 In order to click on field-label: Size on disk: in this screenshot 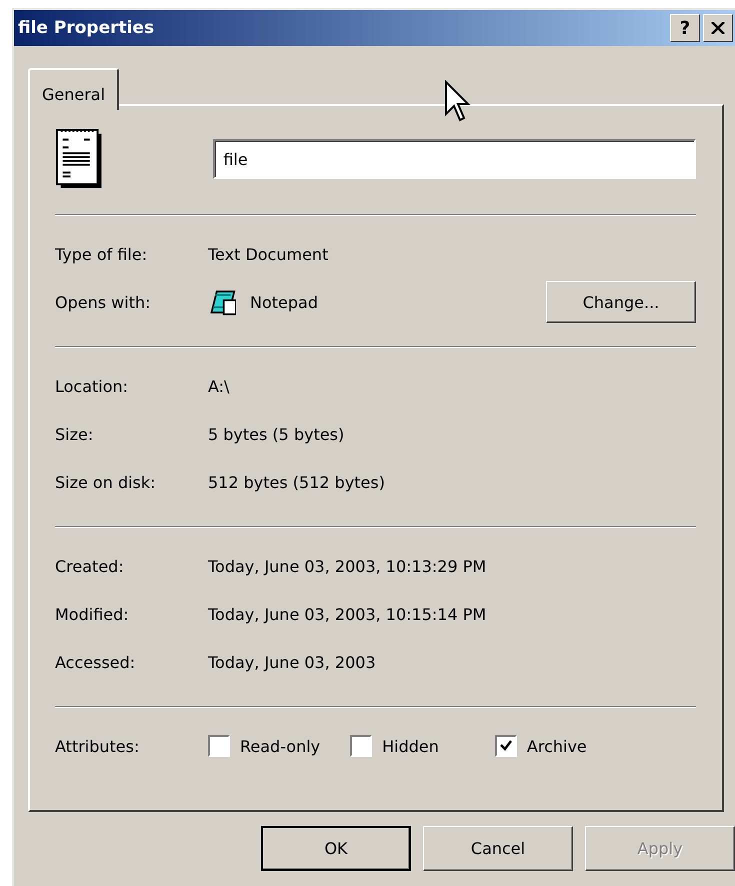, I will do `click(106, 482)`.